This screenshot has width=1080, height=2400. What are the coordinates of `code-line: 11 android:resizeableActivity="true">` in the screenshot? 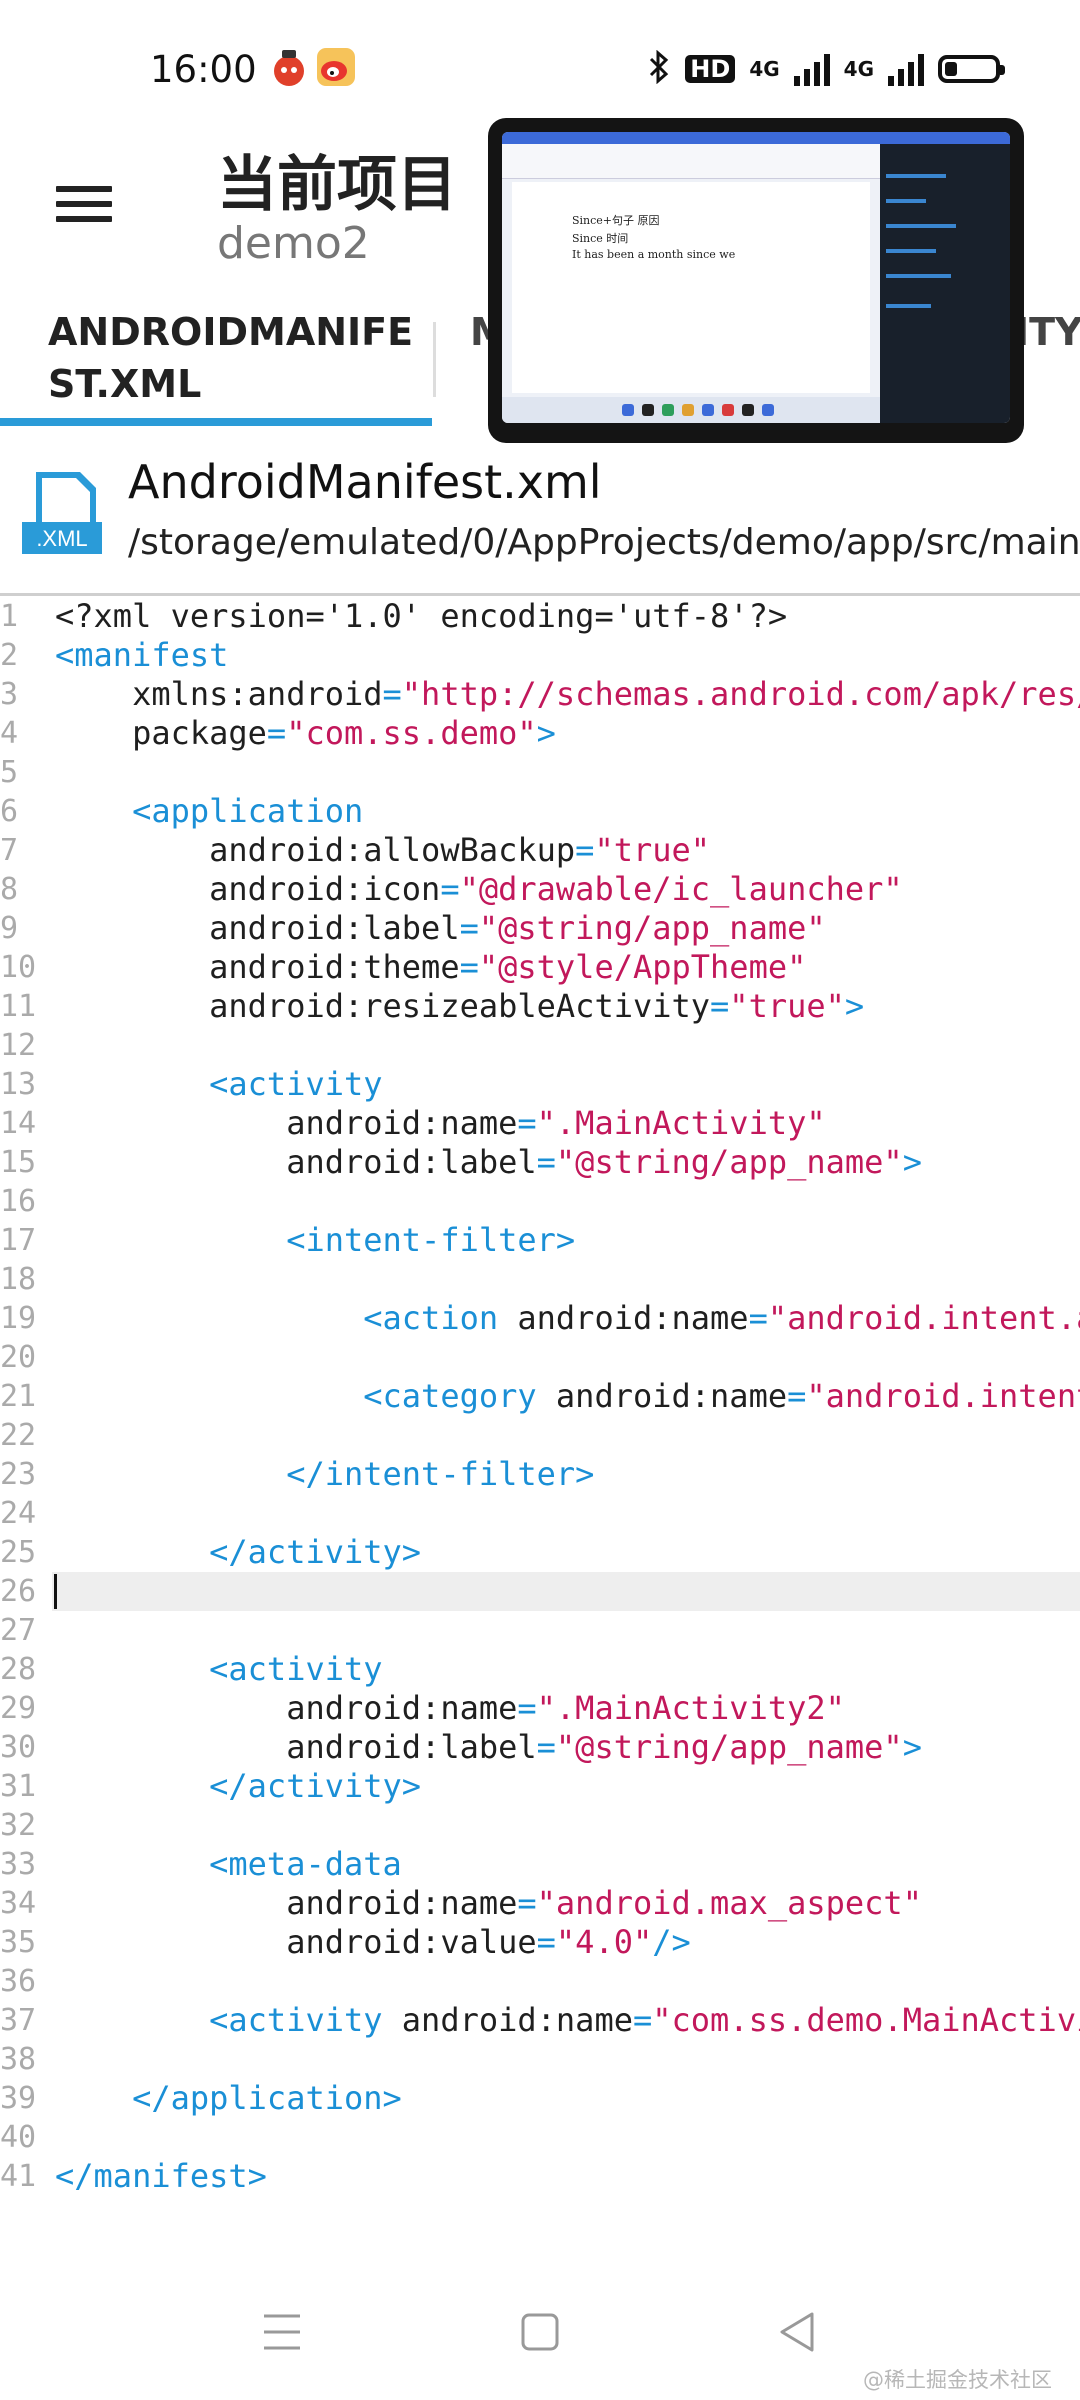 It's located at (540, 1006).